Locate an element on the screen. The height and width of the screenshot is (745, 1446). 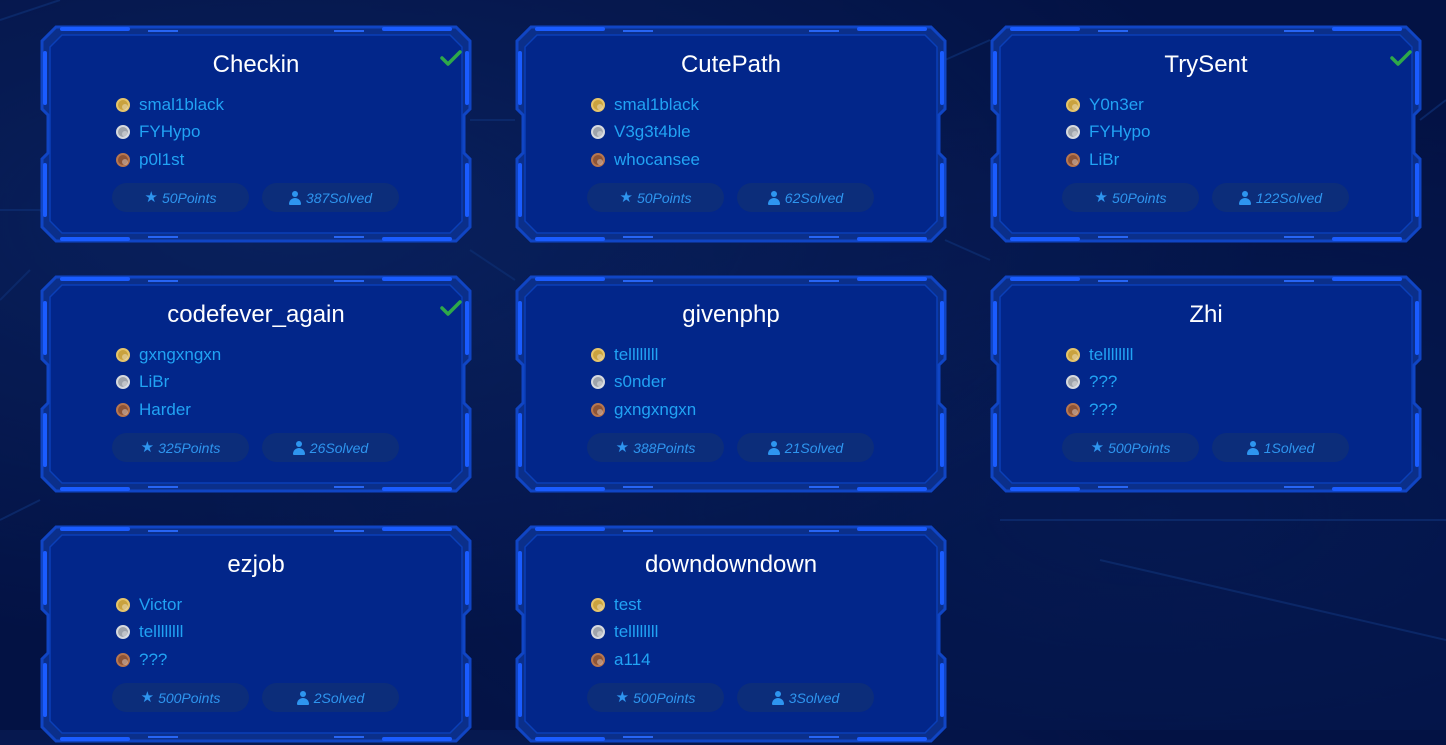
challenge-title: givenphp is located at coordinates (731, 314).